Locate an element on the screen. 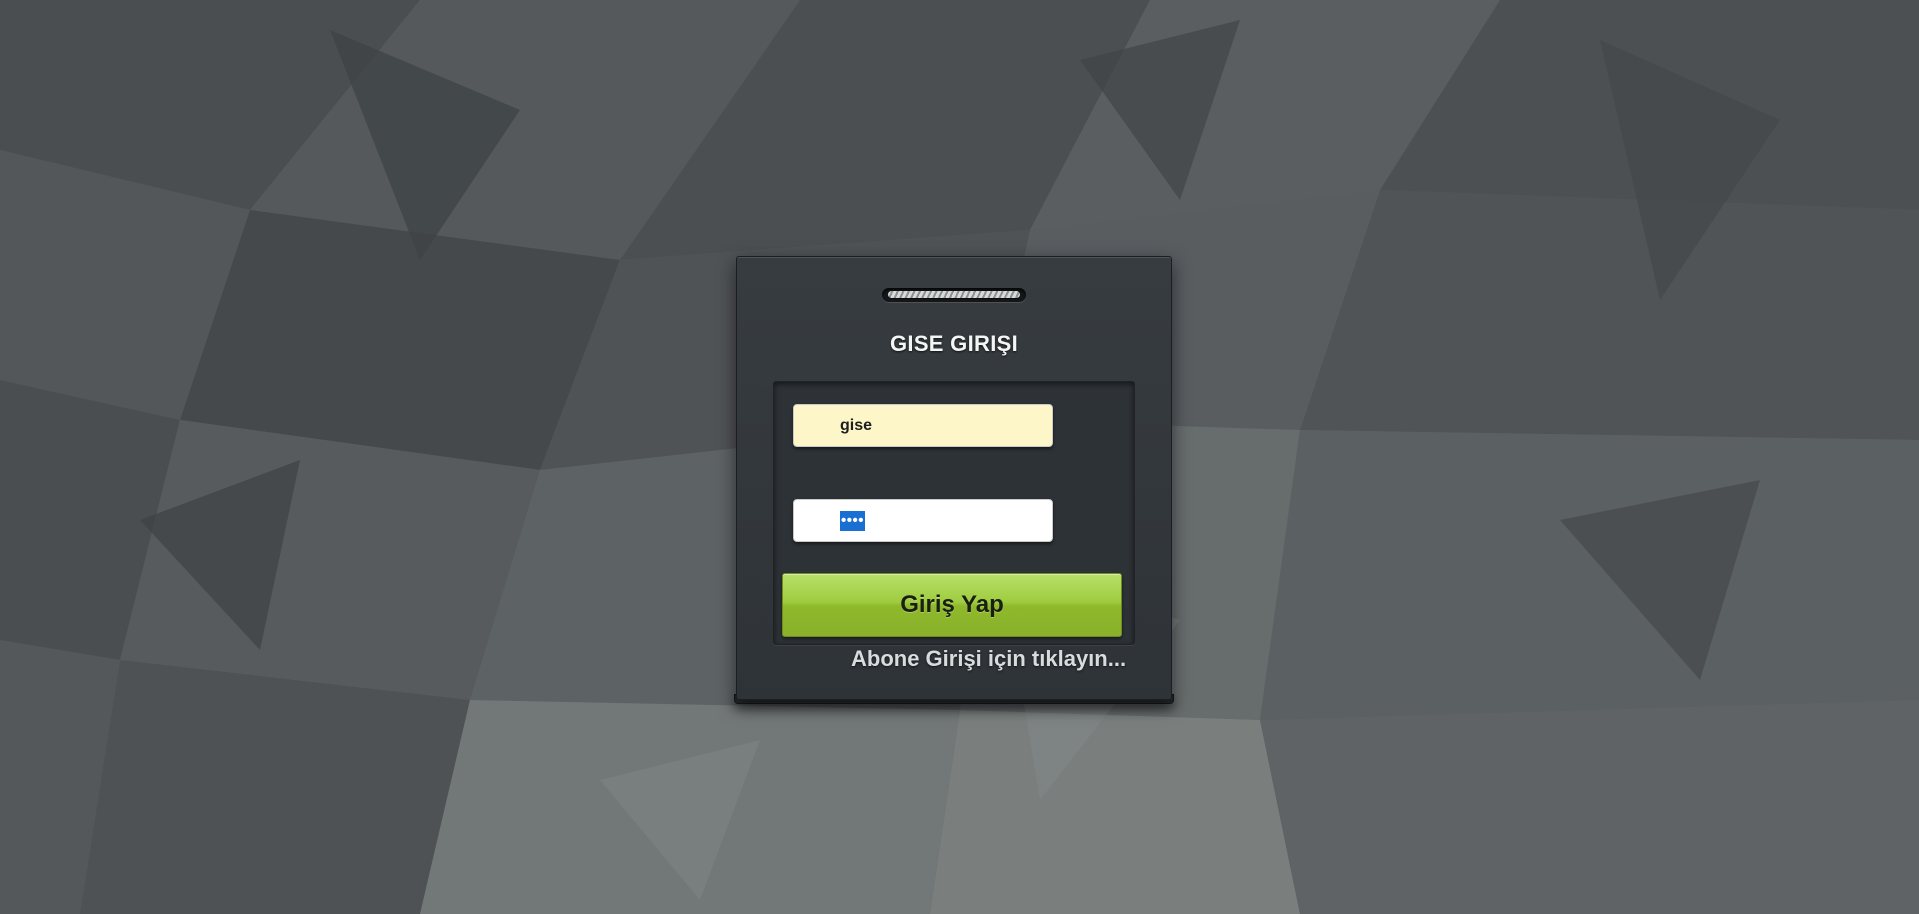 The width and height of the screenshot is (1919, 914). hanger-rope-icon is located at coordinates (954, 295).